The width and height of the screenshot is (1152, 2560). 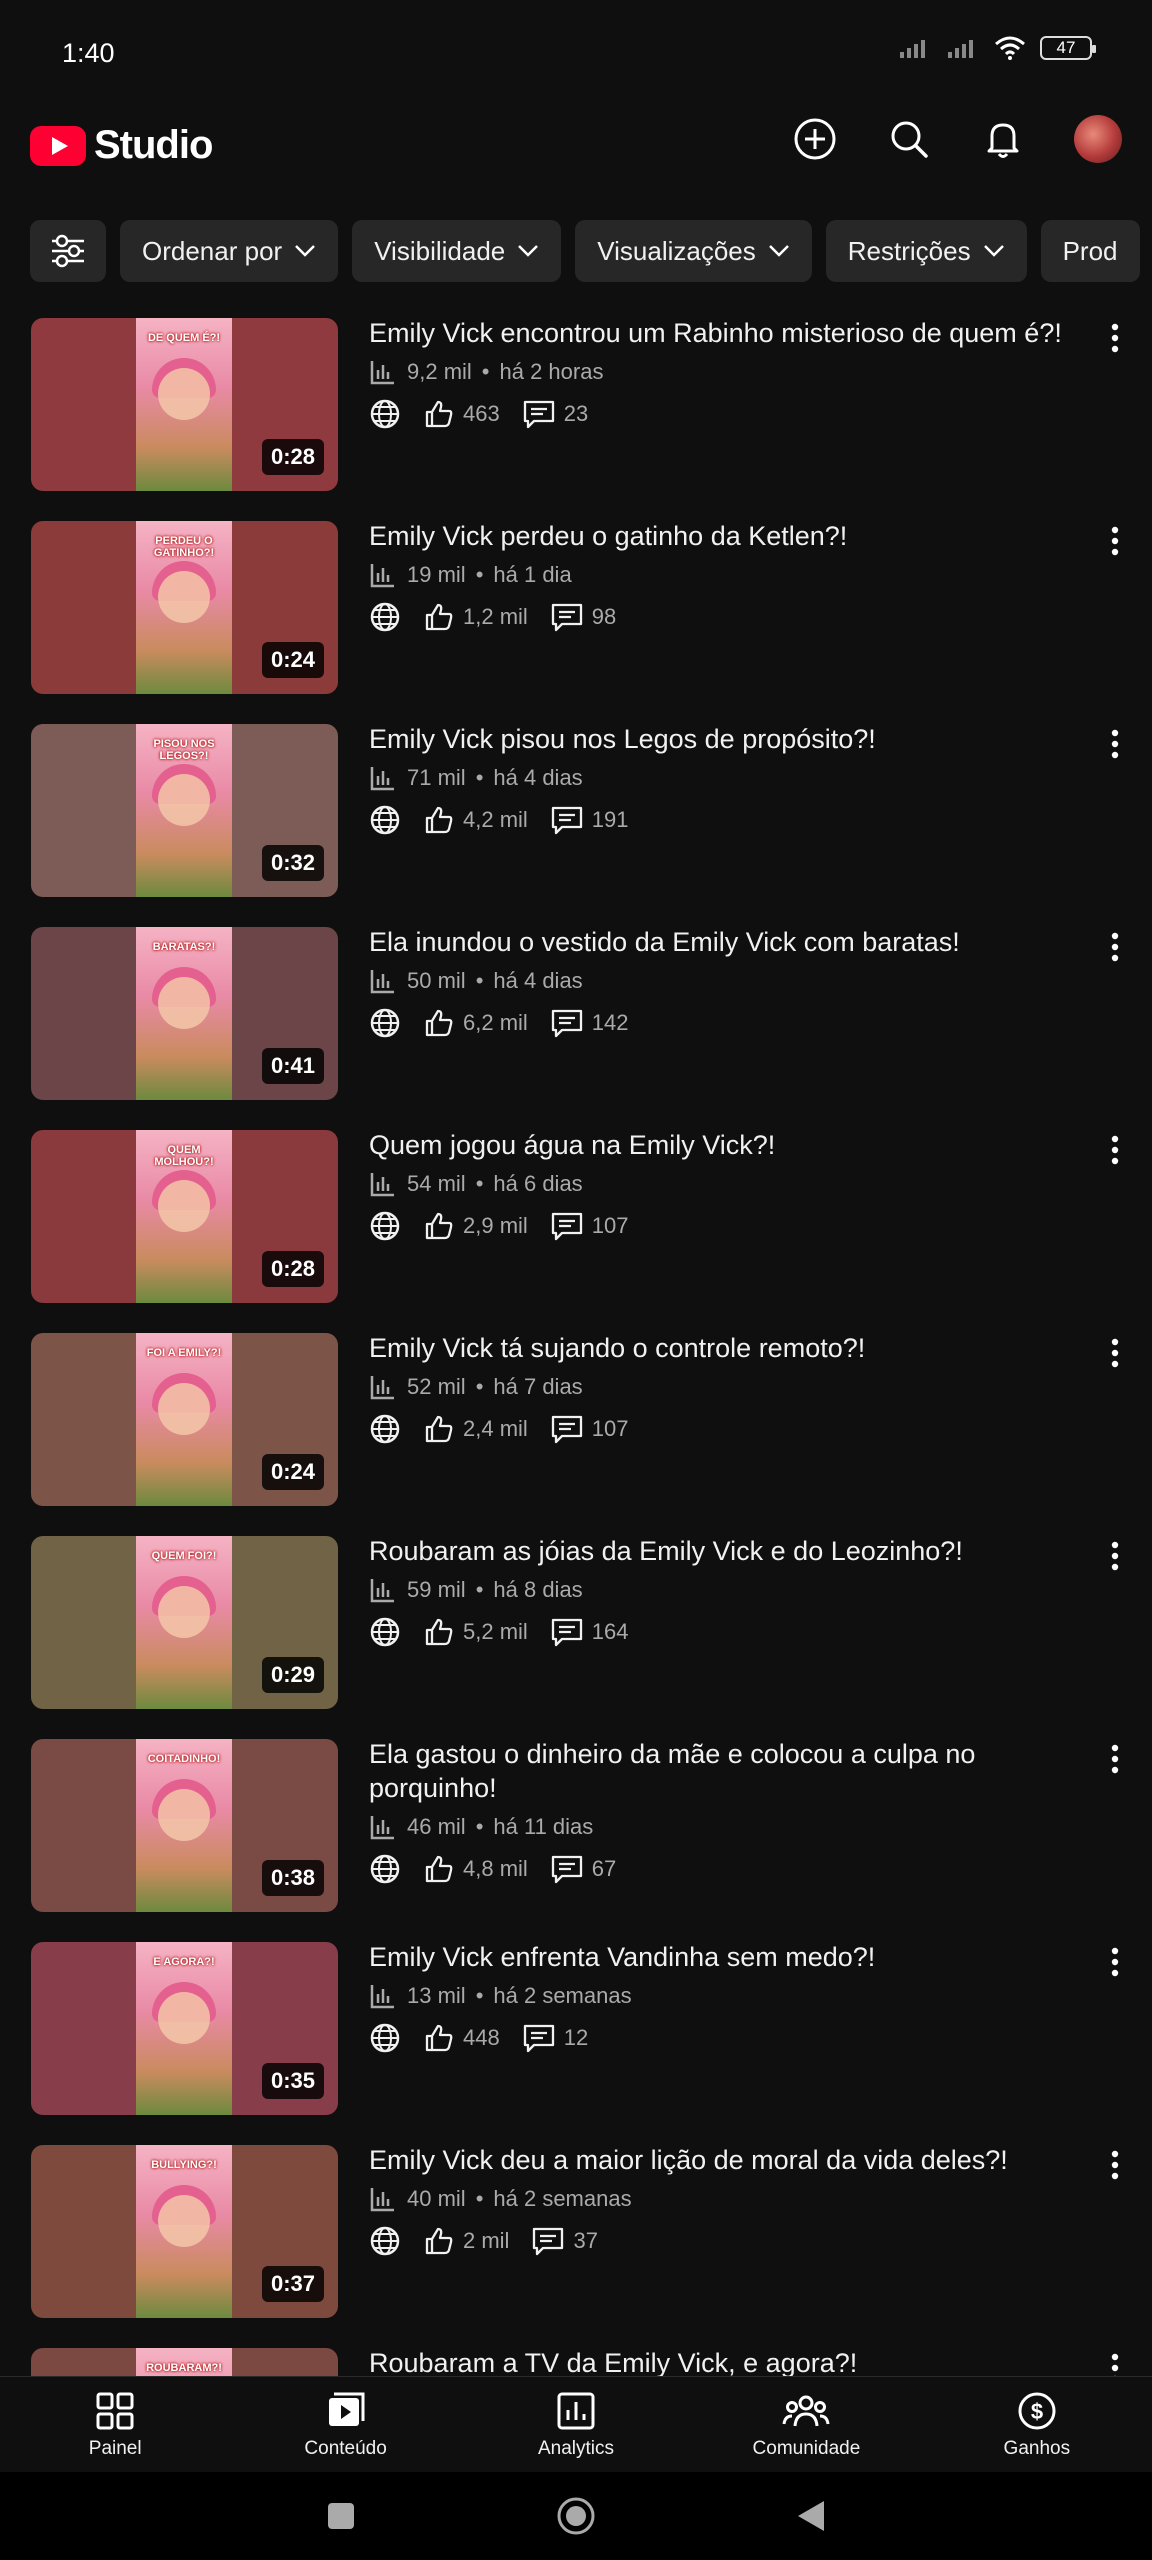 I want to click on video-thumbnail: DE QUEM É?! 0:28, so click(x=184, y=404).